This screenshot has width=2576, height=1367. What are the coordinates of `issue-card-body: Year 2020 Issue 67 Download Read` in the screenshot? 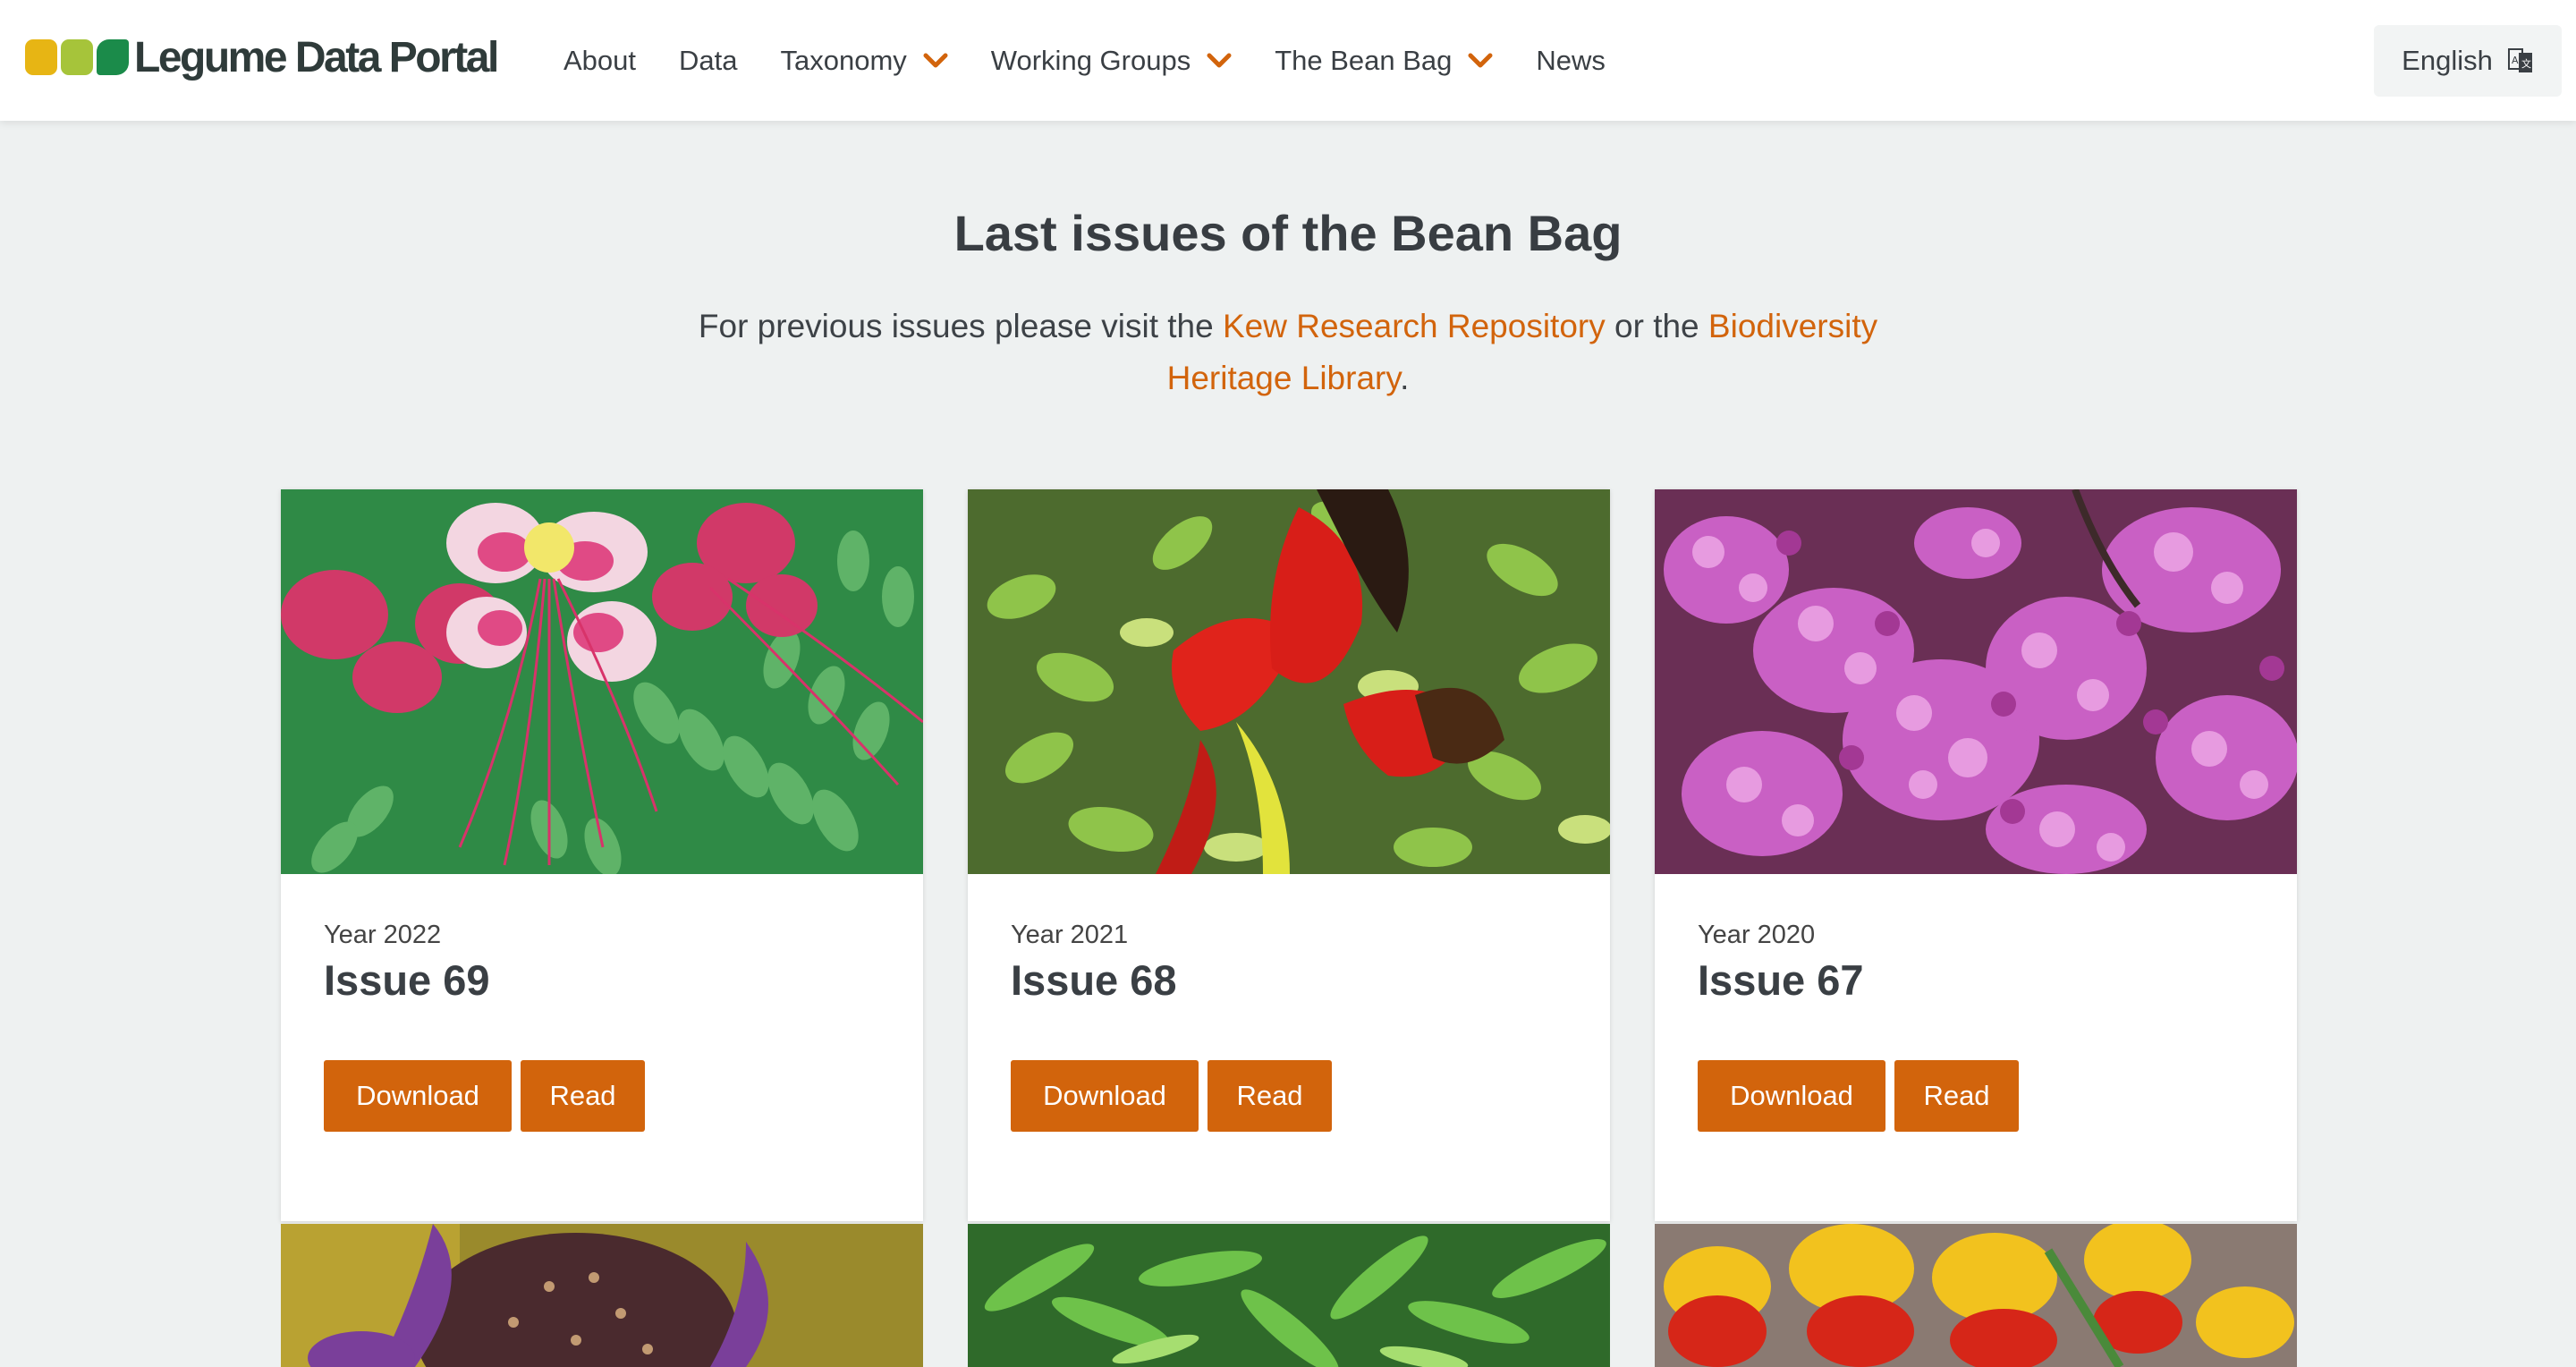 It's located at (1976, 1047).